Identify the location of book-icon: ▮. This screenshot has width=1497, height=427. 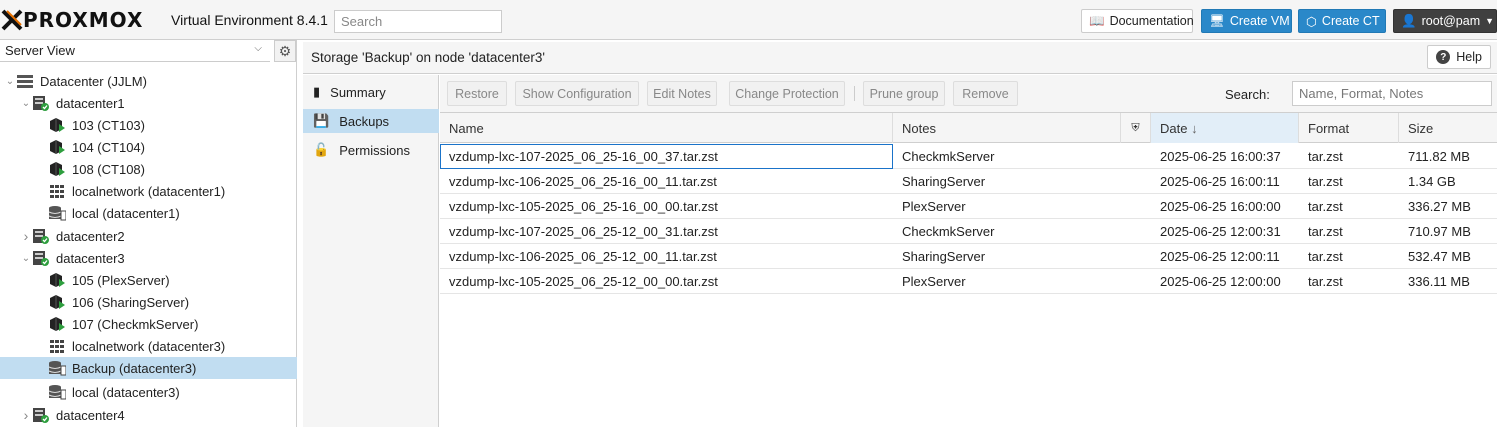
(317, 91).